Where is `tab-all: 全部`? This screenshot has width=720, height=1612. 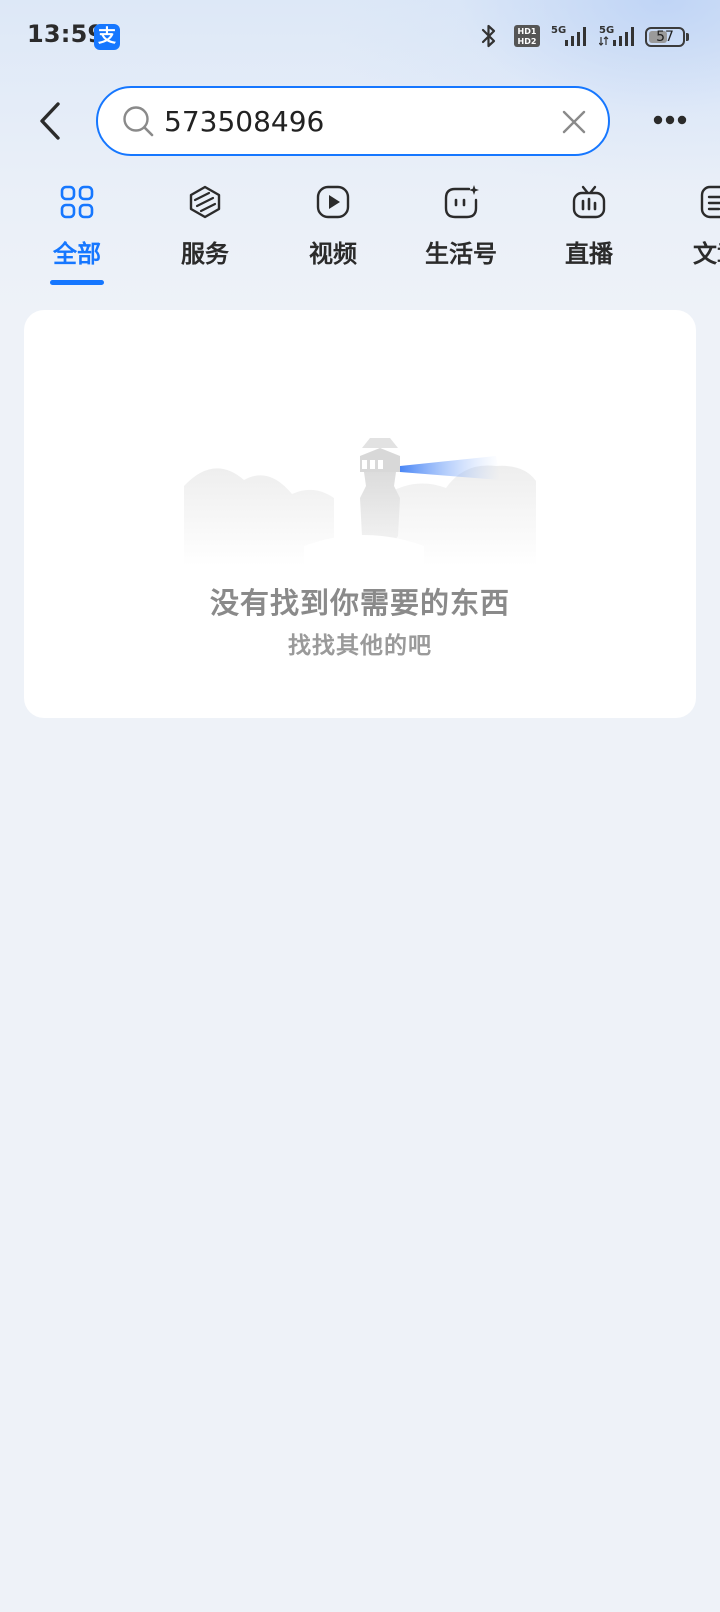 tab-all: 全部 is located at coordinates (77, 235).